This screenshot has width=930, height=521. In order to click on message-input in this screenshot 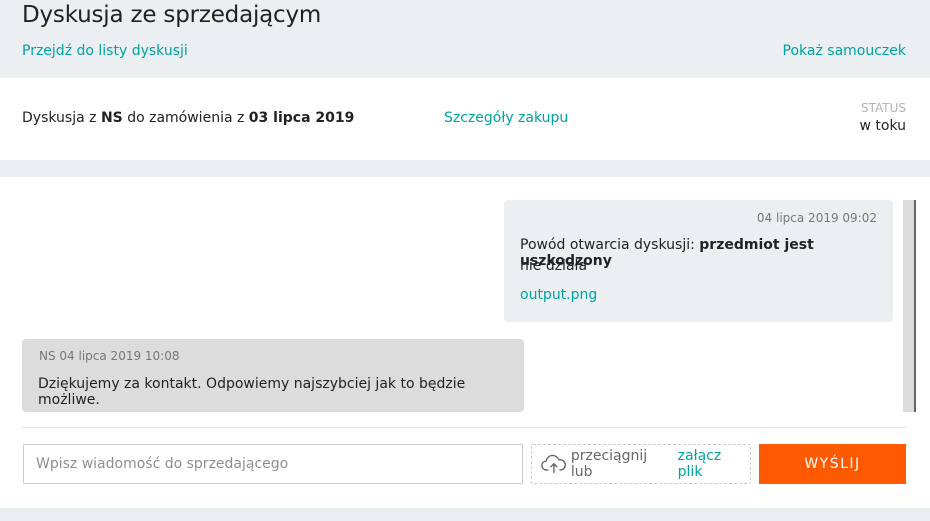, I will do `click(273, 464)`.